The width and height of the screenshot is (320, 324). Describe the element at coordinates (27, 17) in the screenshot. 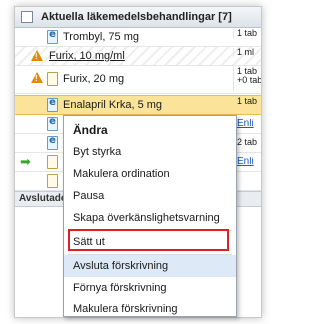

I see `select-all-checkbox` at that location.